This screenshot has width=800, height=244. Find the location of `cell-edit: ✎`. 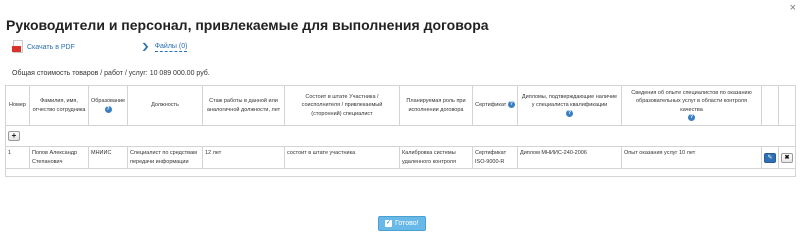

cell-edit: ✎ is located at coordinates (770, 157).